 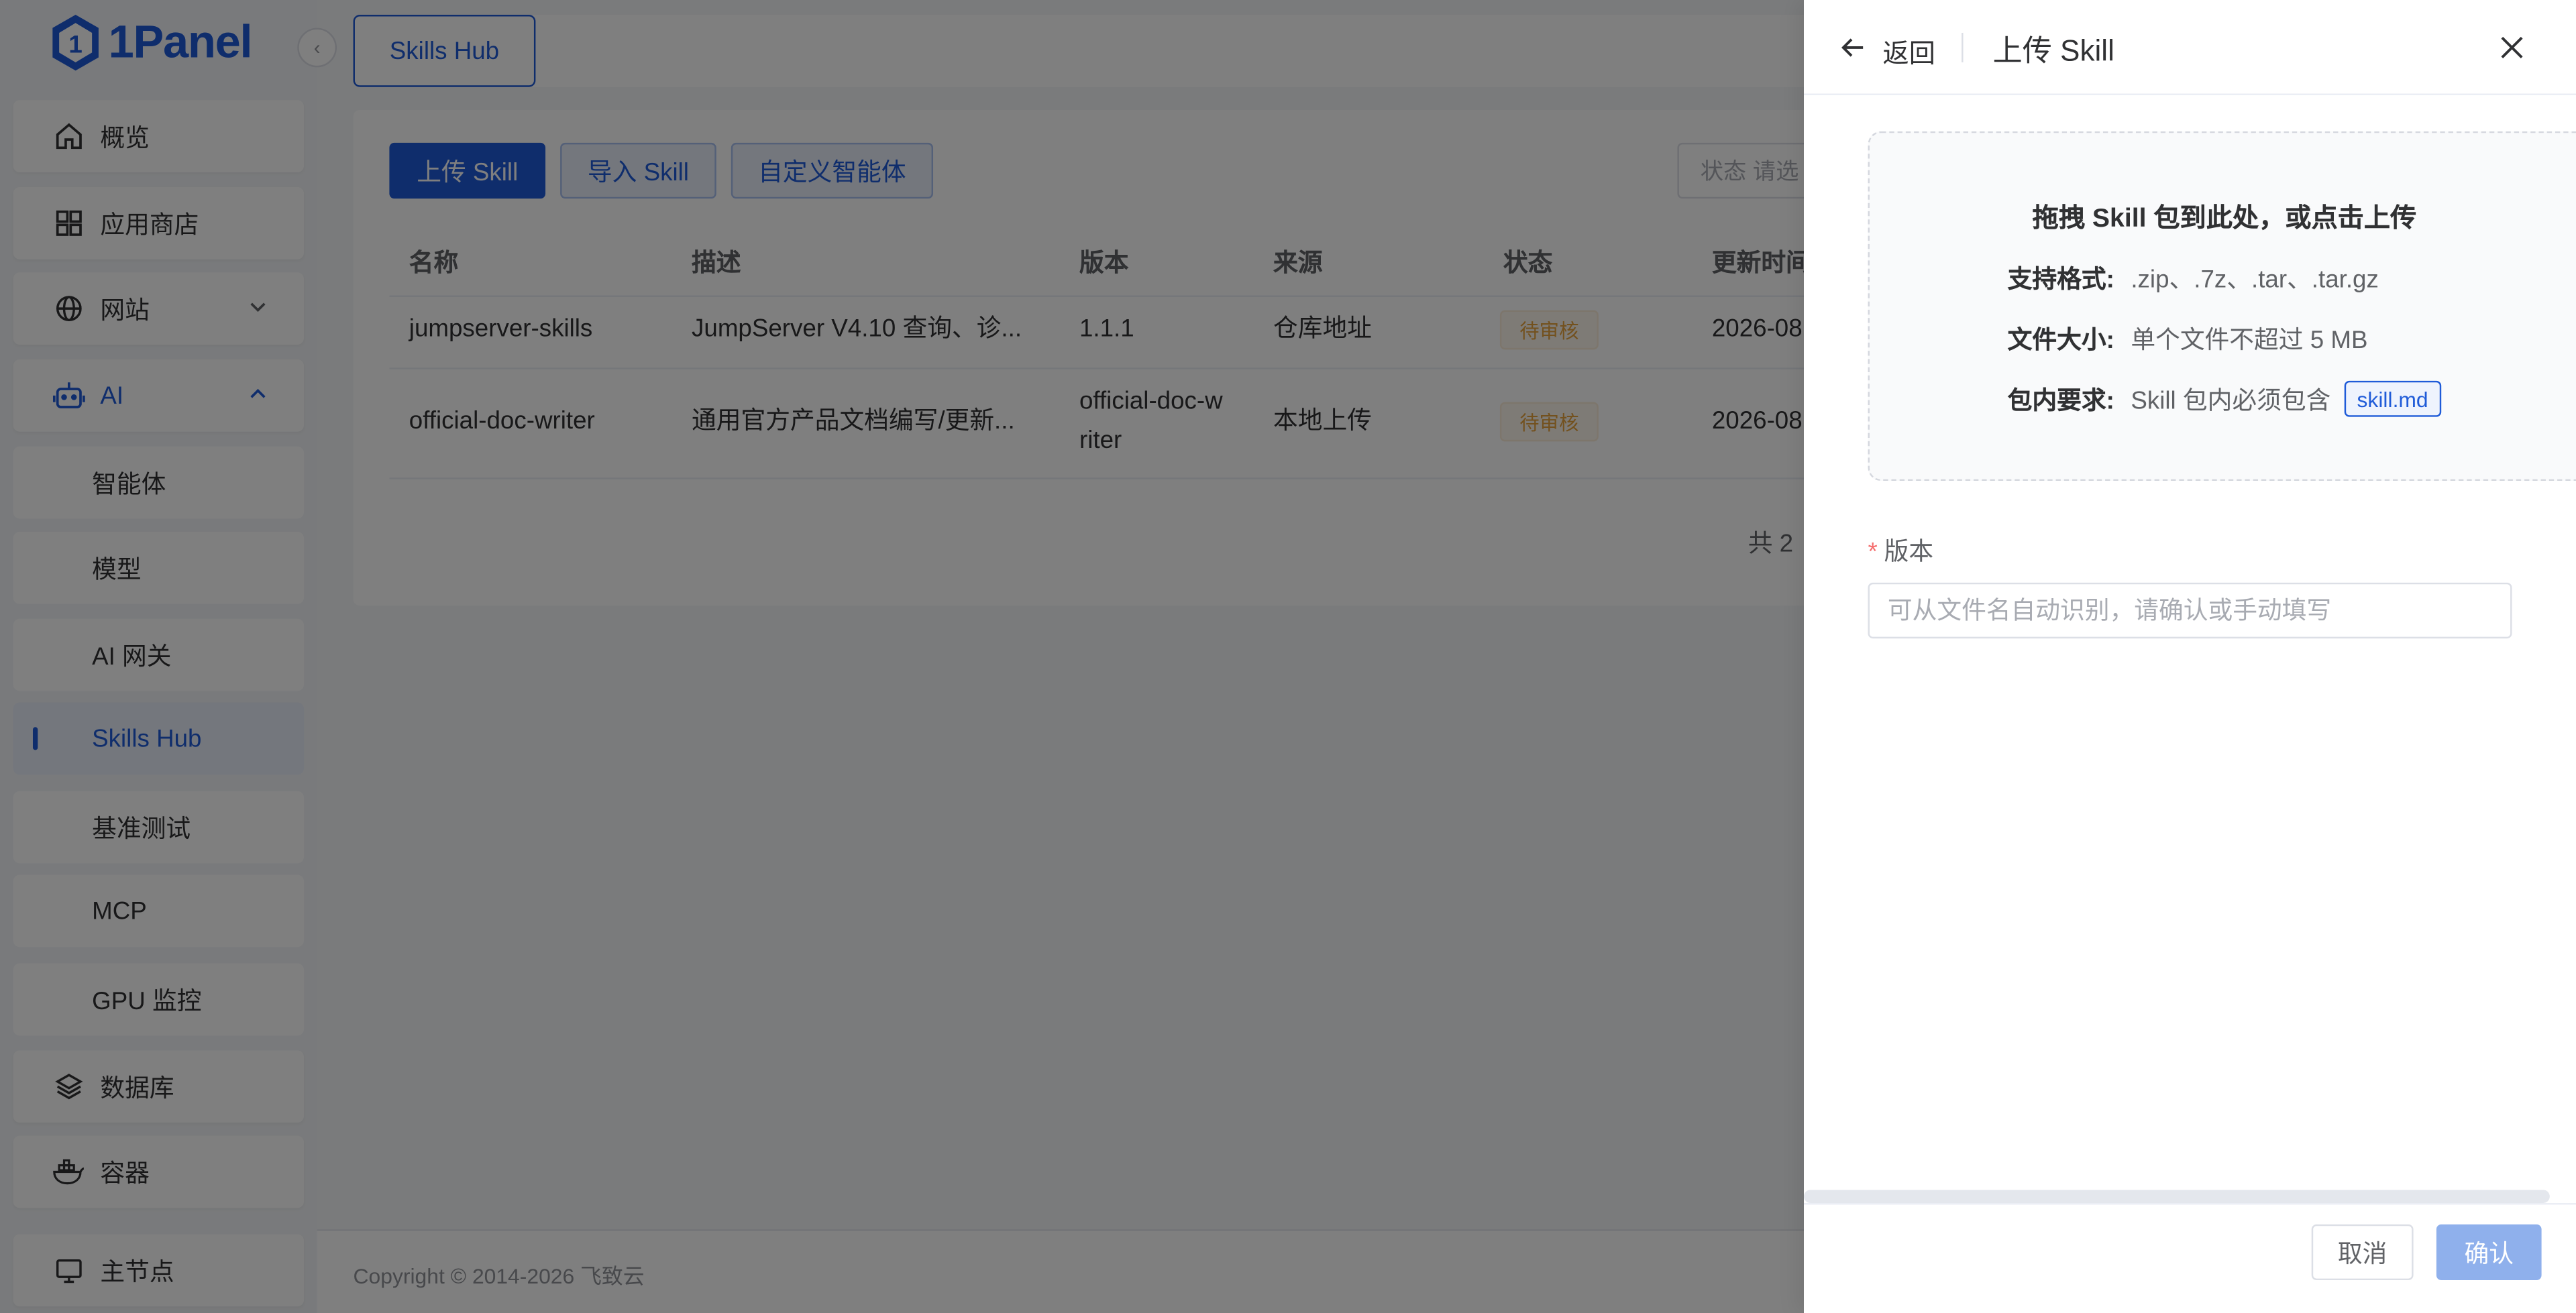 I want to click on size-value: 单个文件不超过 5 MB, so click(x=2249, y=341).